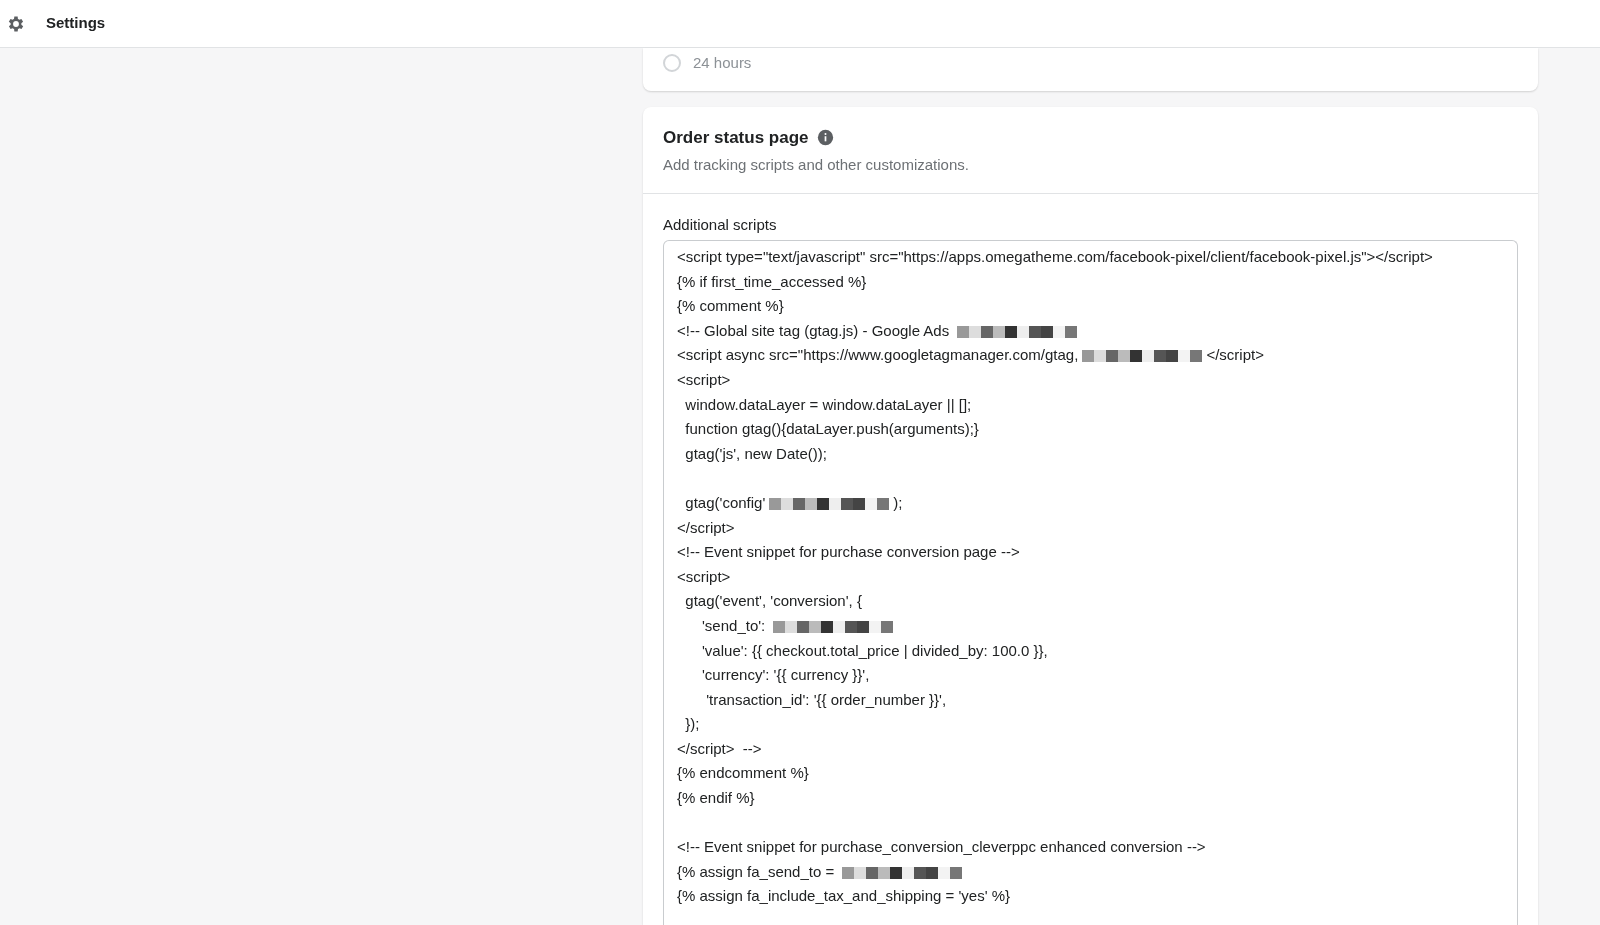 Image resolution: width=1600 pixels, height=925 pixels. What do you see at coordinates (875, 650) in the screenshot?
I see `code-line: 'value': {{ checkout.total_price | divided_by: 100.0 }},` at bounding box center [875, 650].